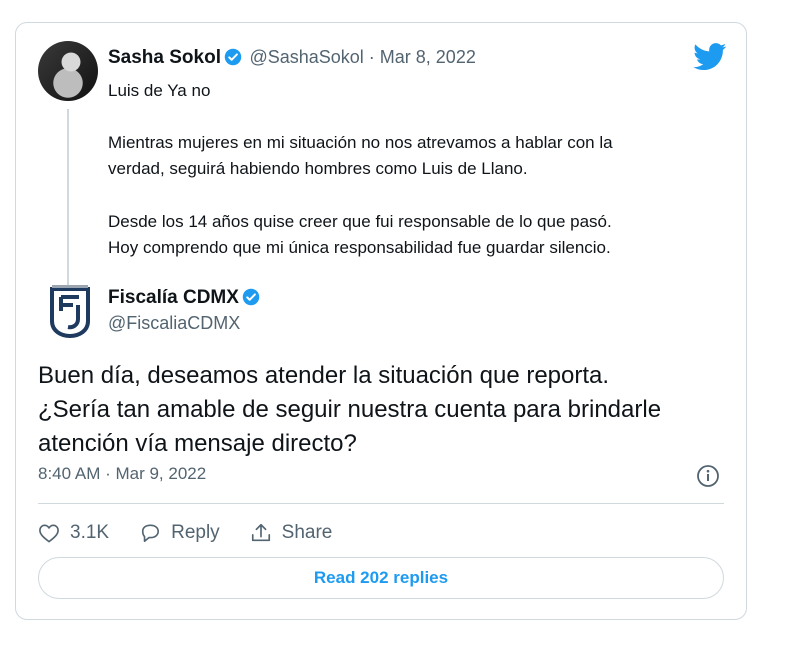 Image resolution: width=800 pixels, height=661 pixels. Describe the element at coordinates (197, 443) in the screenshot. I see `tweet-text-line-3: atención vía mensaje directo?` at that location.